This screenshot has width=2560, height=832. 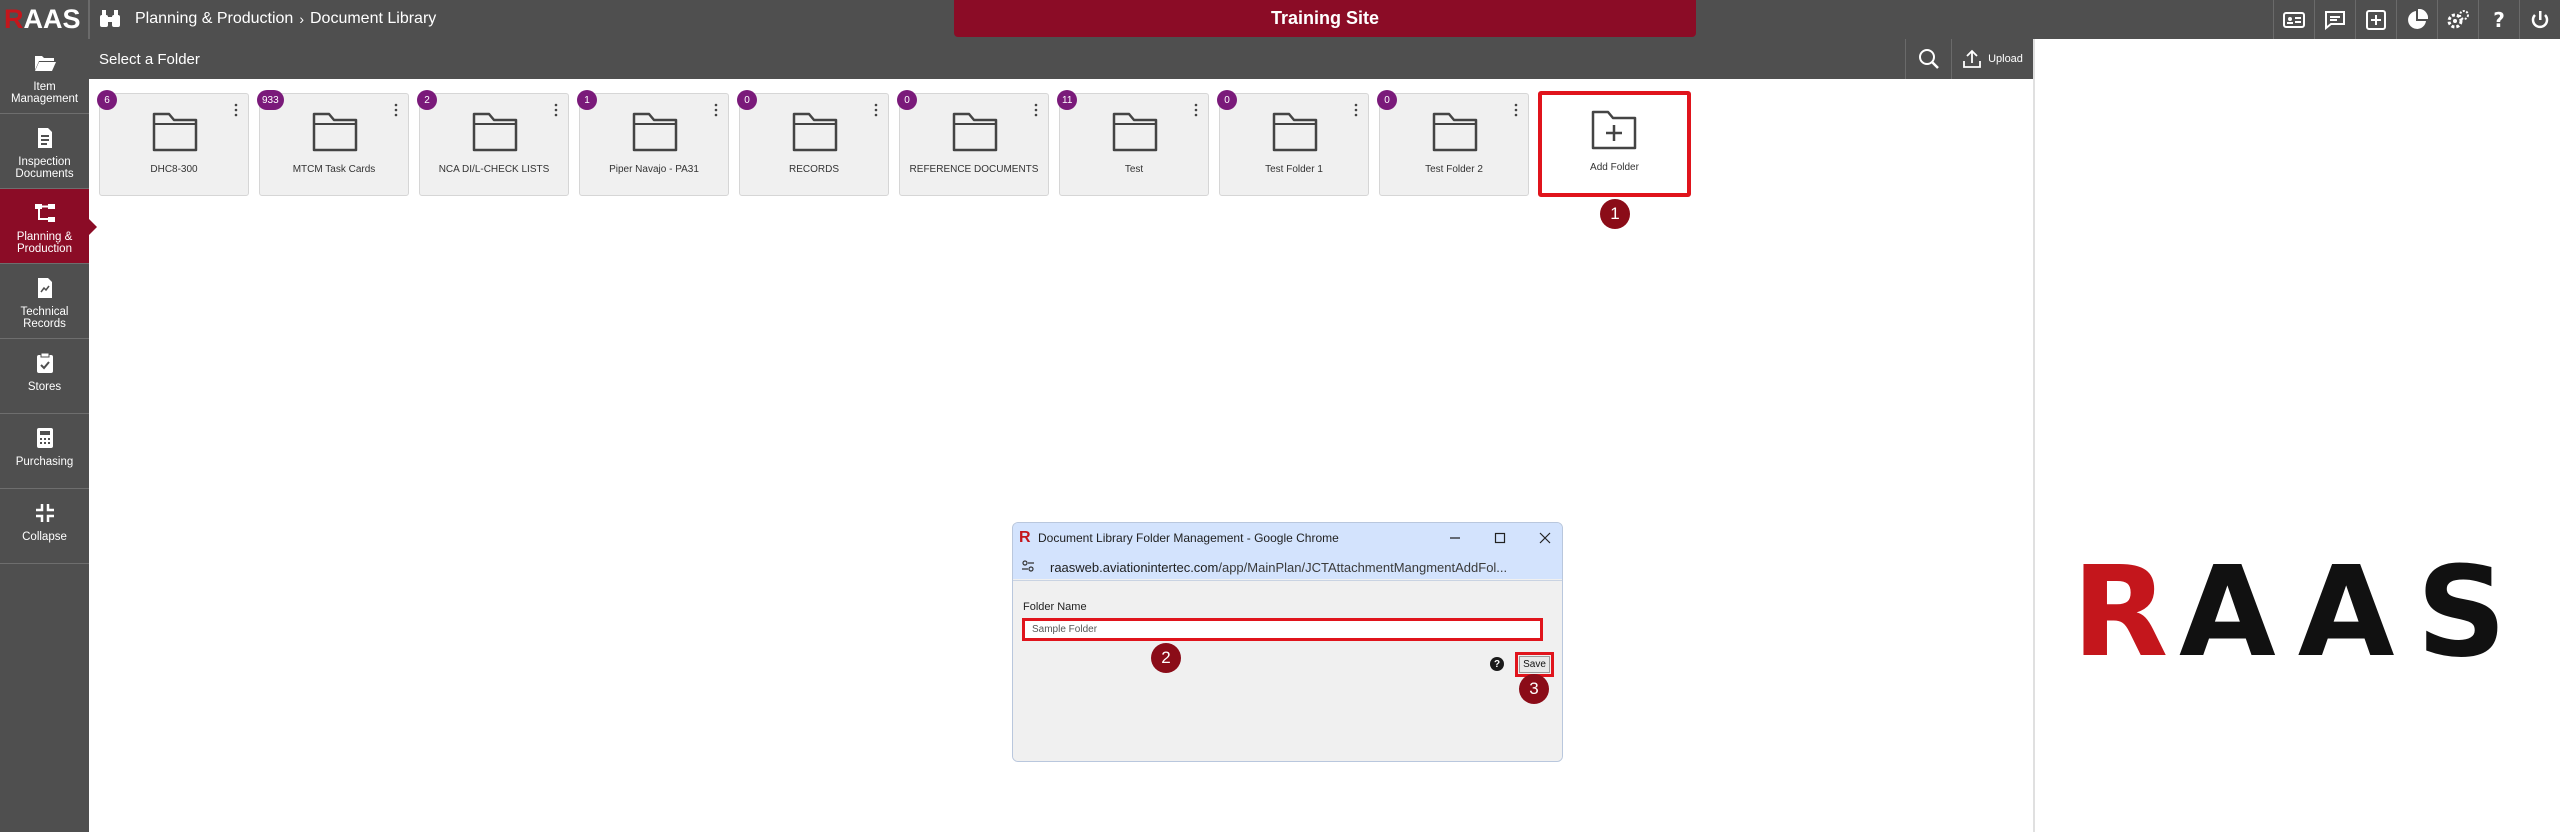 What do you see at coordinates (44, 526) in the screenshot?
I see `sidebar-item-collapse: Collapse` at bounding box center [44, 526].